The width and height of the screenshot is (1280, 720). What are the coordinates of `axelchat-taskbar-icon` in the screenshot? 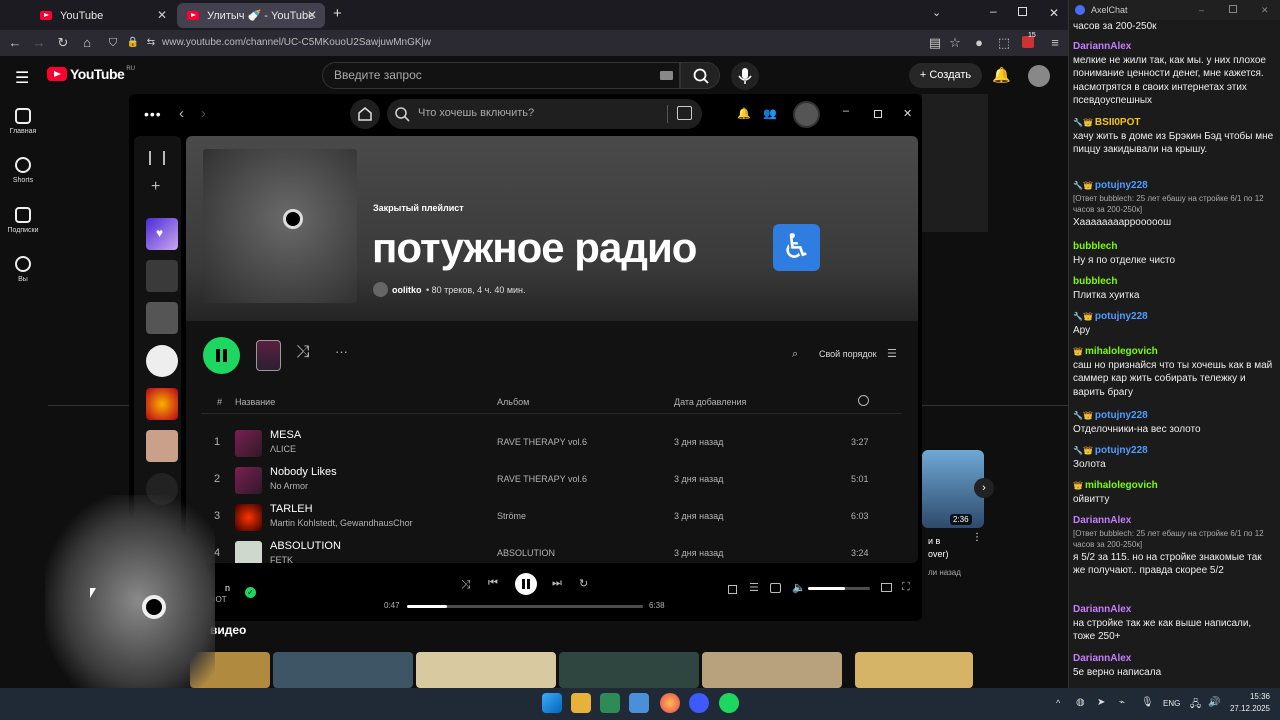 It's located at (699, 703).